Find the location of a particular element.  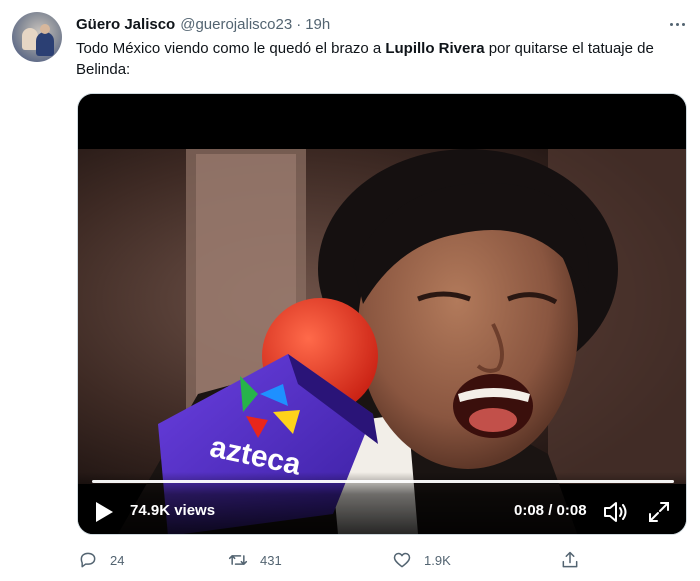

retweet-button: 431 is located at coordinates (255, 560).